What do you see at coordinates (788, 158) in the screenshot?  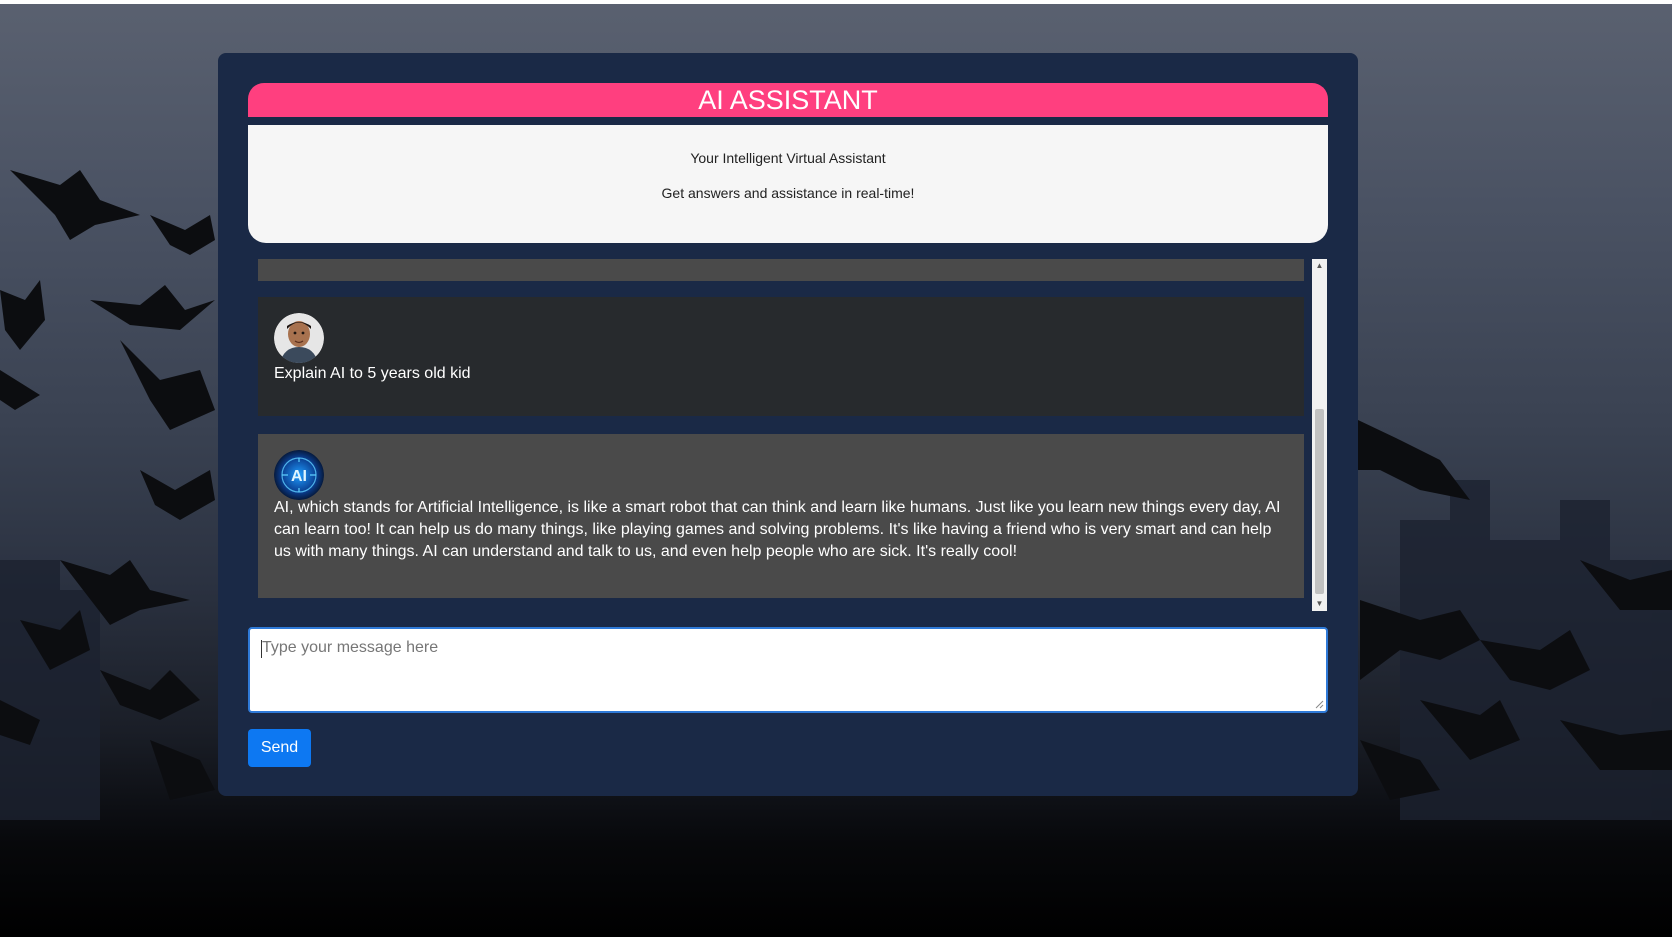 I see `app-subtitle: Your Intelligent Virtual Assistant` at bounding box center [788, 158].